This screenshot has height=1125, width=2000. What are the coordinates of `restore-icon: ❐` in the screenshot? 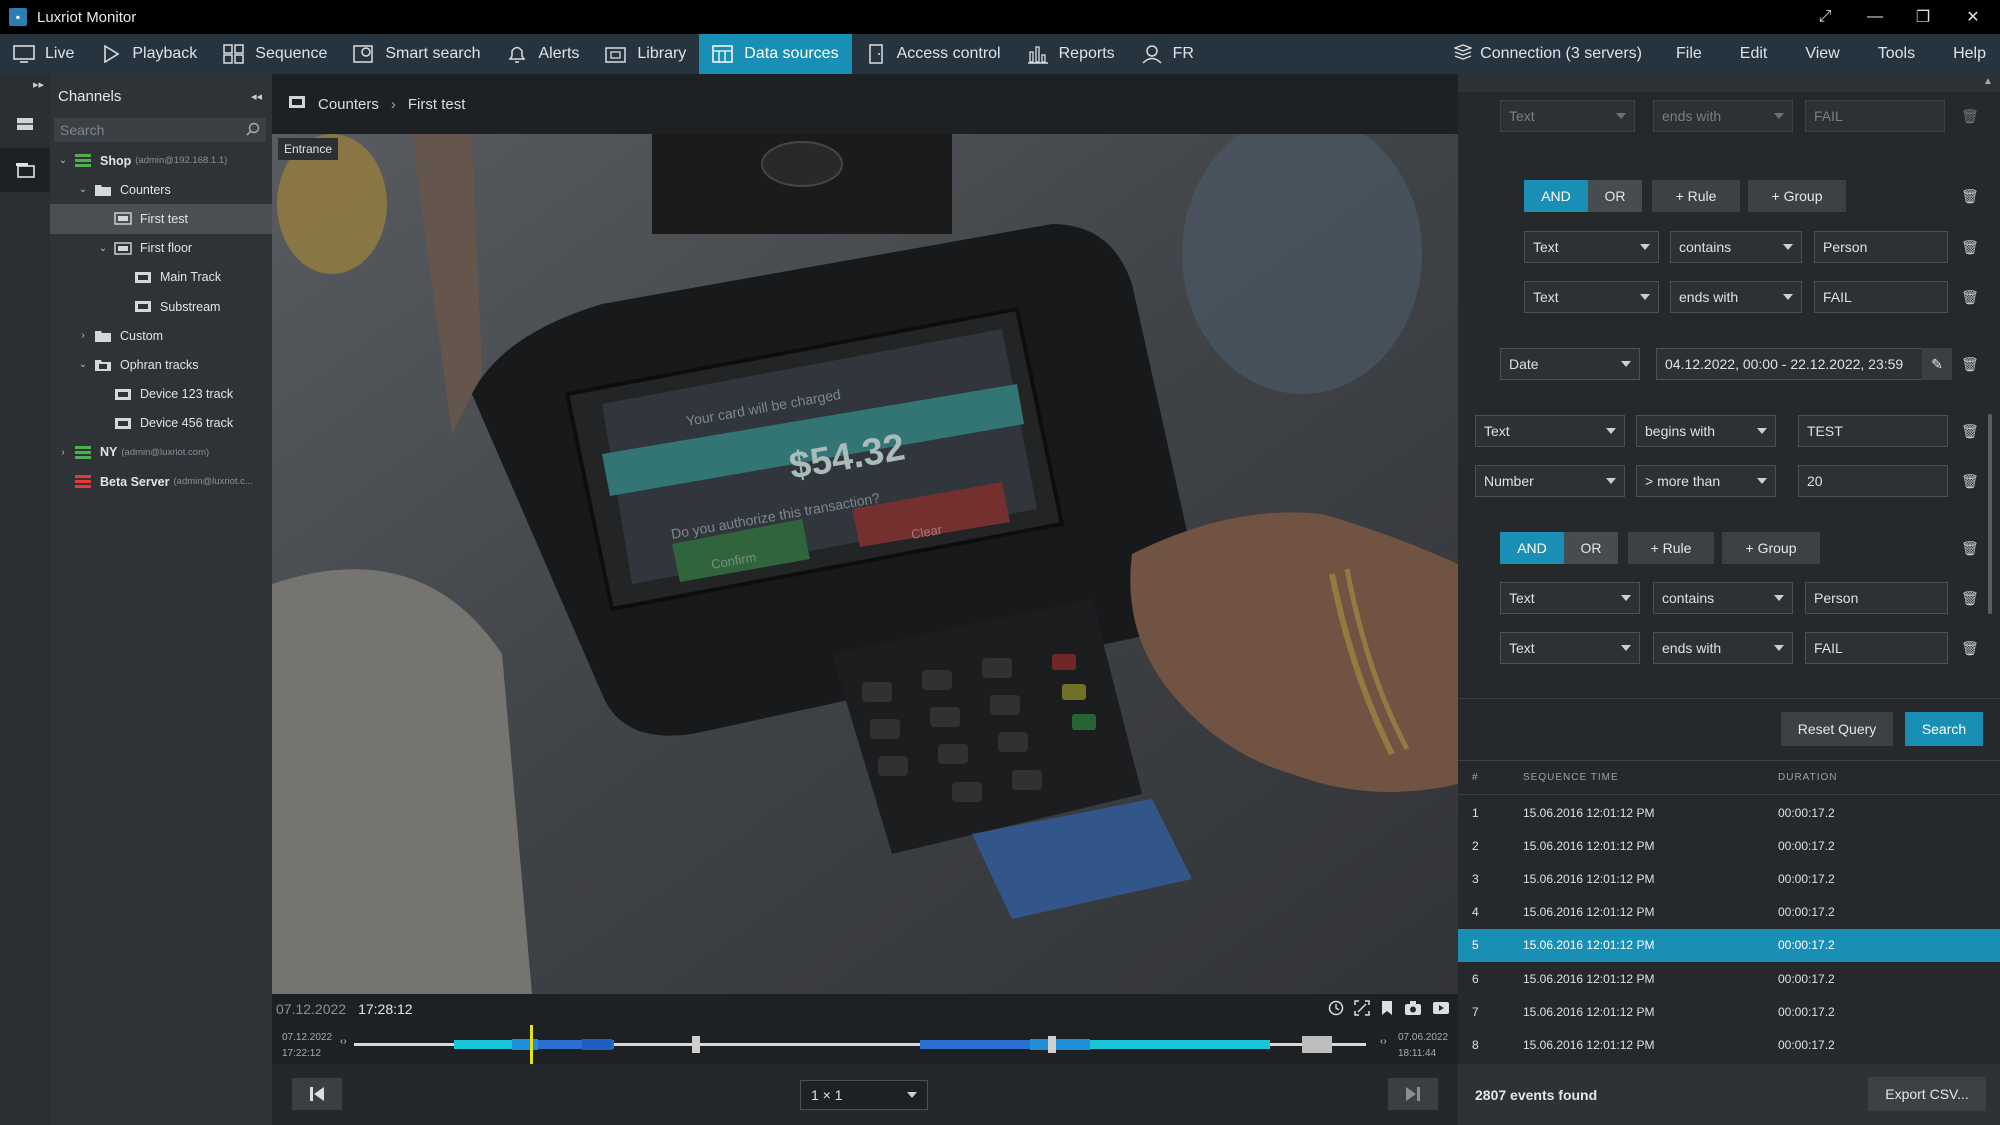 It's located at (1923, 17).